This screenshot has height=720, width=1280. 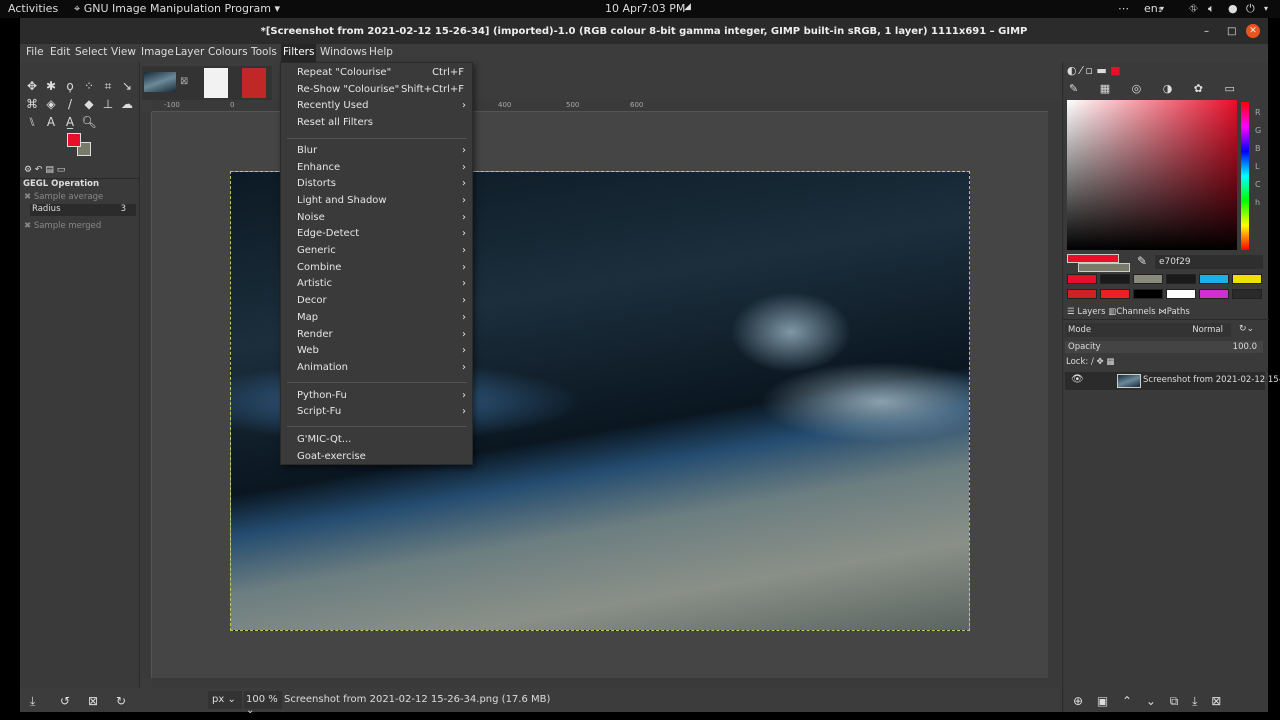 I want to click on eraser-icon: ◆, so click(x=89, y=104).